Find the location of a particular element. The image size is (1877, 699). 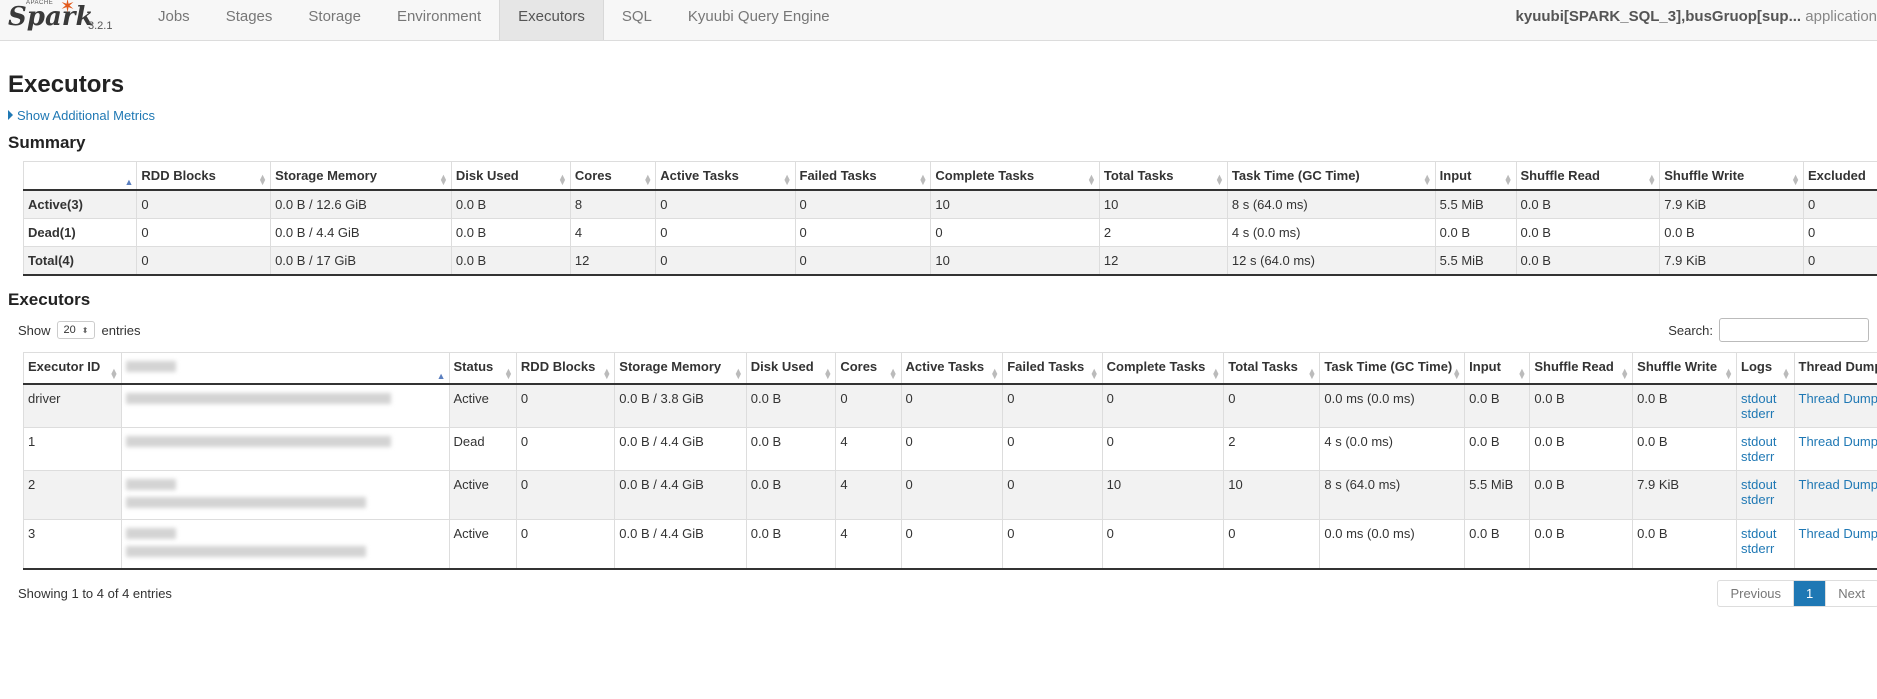

executors-col-header: Shuffle Read ▲ ▼ is located at coordinates (1581, 368).